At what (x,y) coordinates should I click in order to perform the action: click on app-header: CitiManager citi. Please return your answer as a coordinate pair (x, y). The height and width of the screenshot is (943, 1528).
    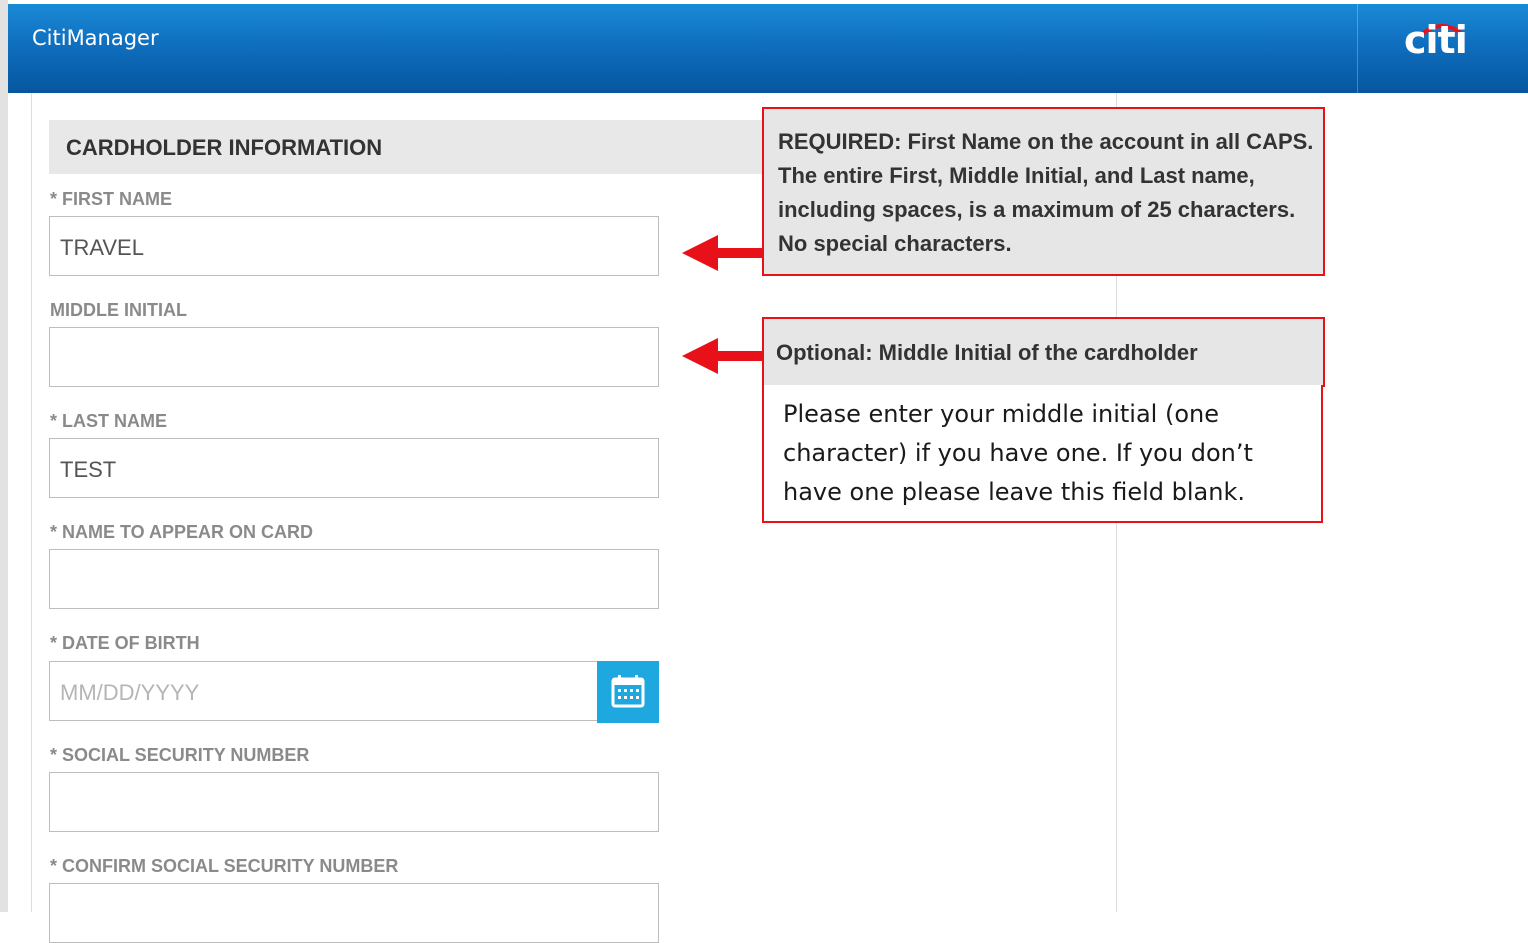
    Looking at the image, I should click on (768, 48).